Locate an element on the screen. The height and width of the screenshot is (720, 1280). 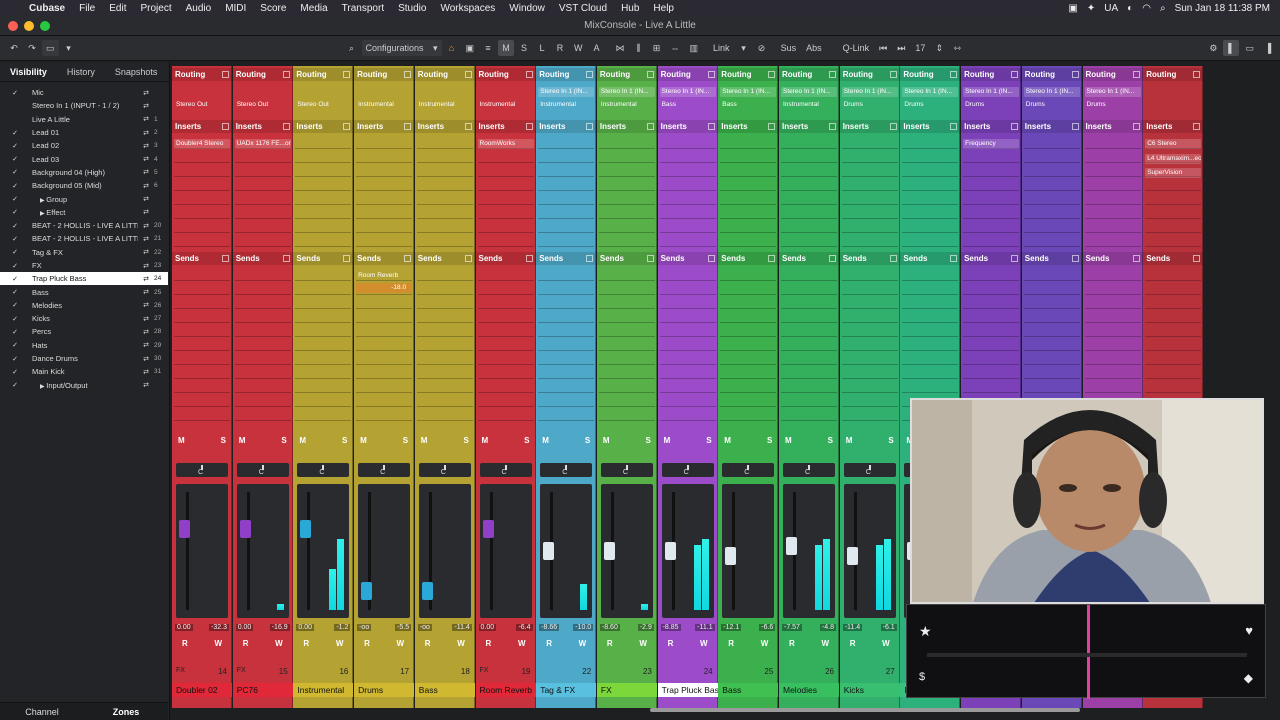
channel-name: Doubler 02 is located at coordinates (202, 690).